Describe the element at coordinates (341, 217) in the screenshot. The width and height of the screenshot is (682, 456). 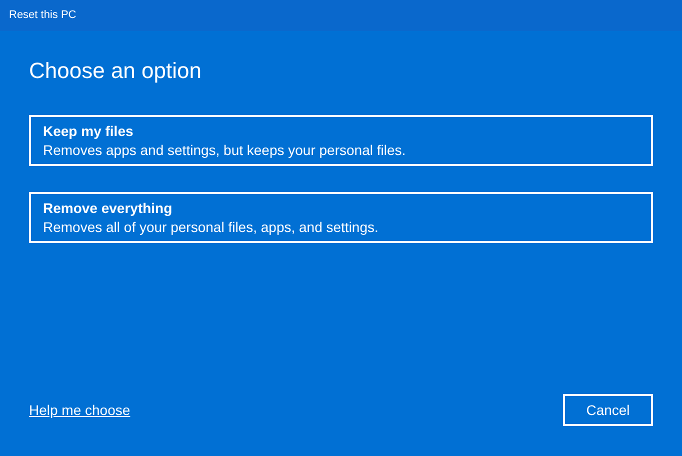
I see `option-button: Remove everything Removes all of your personal files, apps, and settings.` at that location.